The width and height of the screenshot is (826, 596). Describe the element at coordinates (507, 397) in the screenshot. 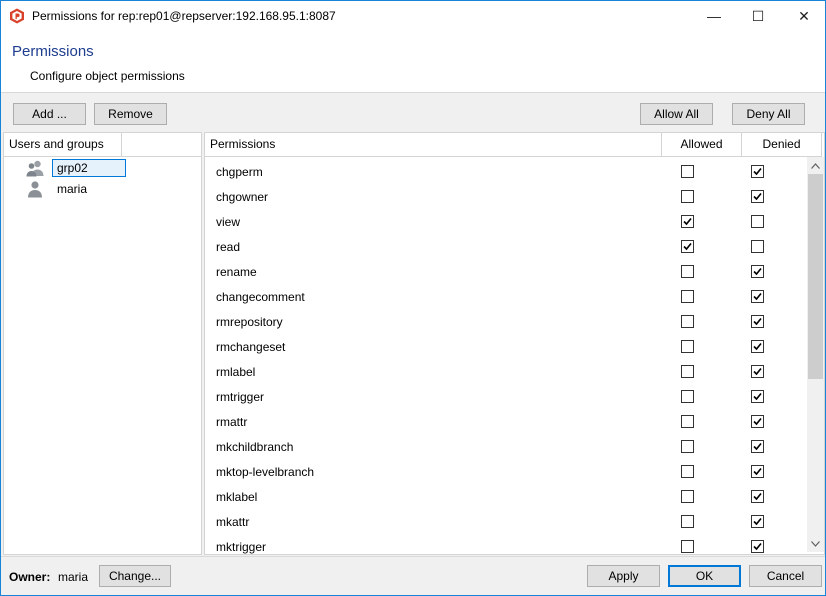

I see `permission-row: rmtrigger` at that location.